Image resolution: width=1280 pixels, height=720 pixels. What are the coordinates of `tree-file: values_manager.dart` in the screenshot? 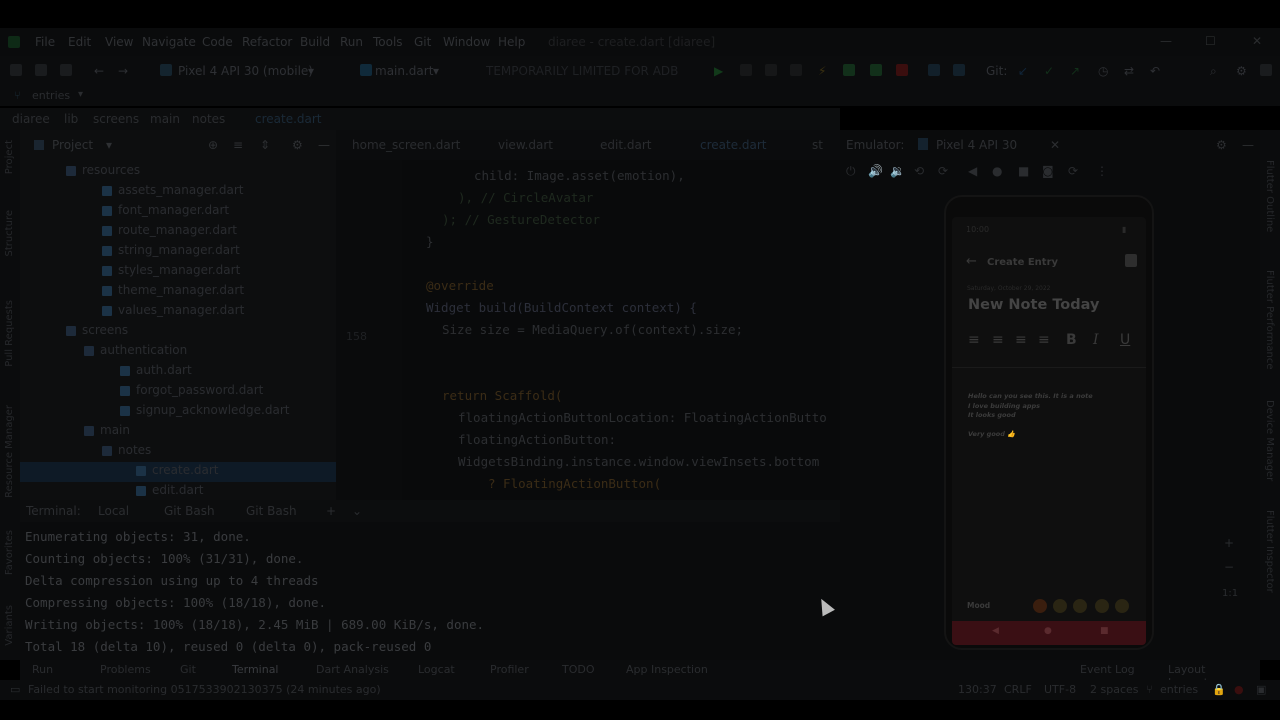 It's located at (173, 310).